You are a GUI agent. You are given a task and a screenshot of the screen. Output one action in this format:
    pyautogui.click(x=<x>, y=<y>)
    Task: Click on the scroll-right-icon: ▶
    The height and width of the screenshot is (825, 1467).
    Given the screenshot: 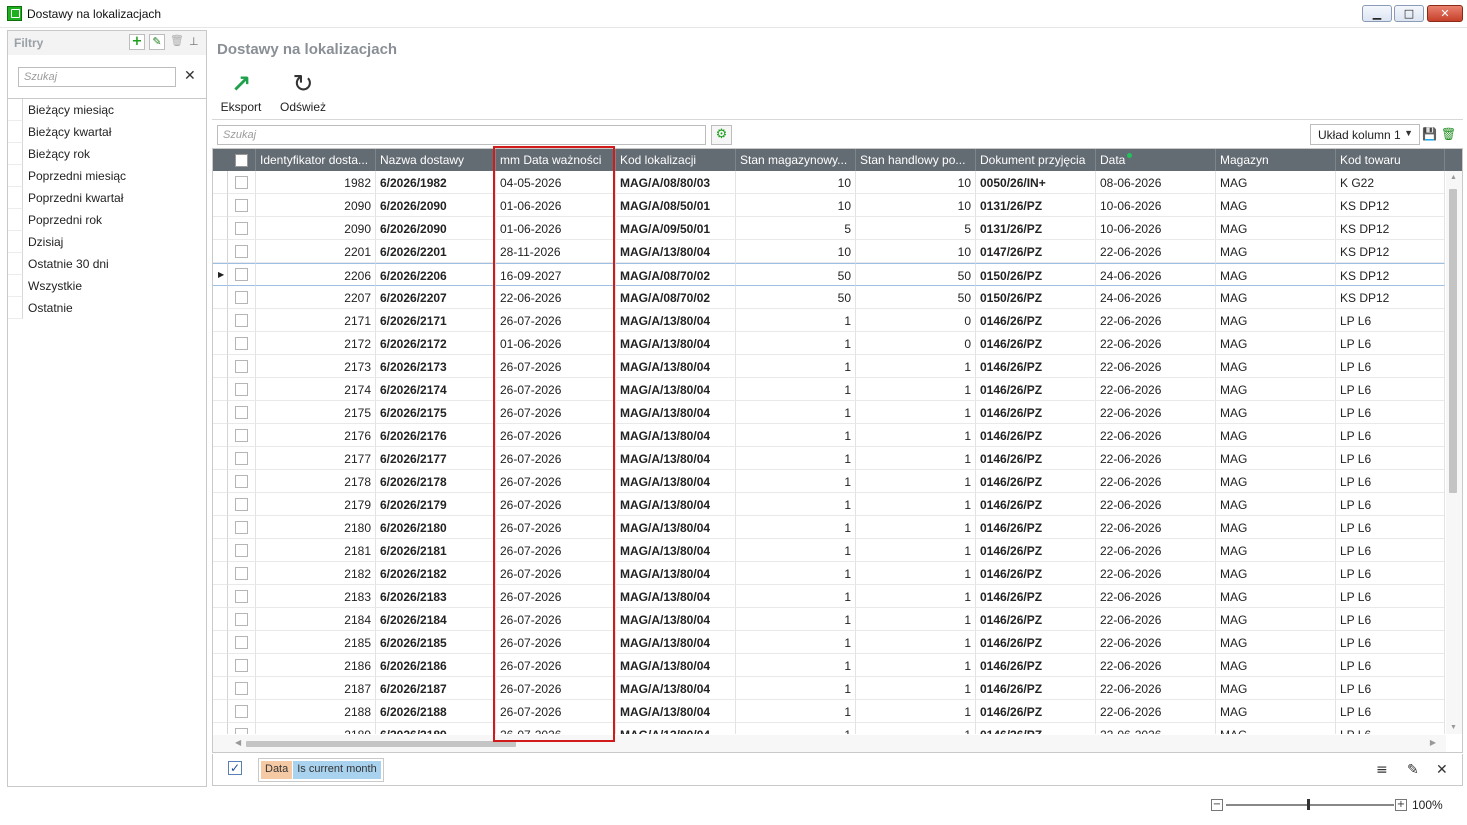 What is the action you would take?
    pyautogui.click(x=1433, y=742)
    